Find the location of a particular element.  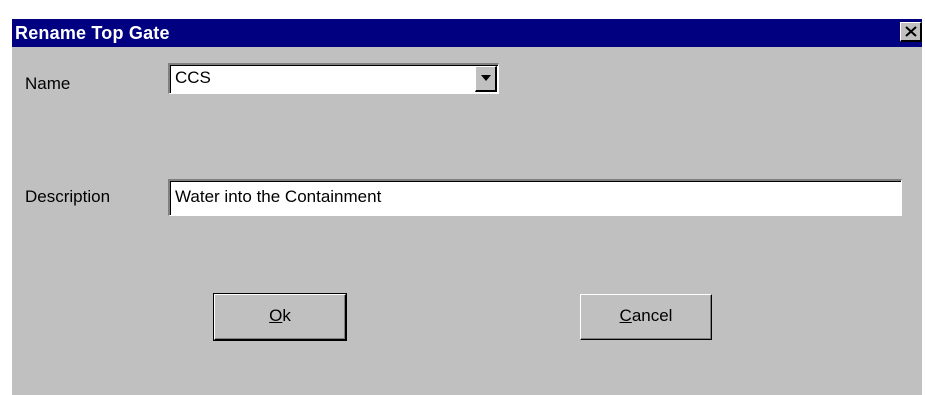

cancel-button: Cancel is located at coordinates (646, 317).